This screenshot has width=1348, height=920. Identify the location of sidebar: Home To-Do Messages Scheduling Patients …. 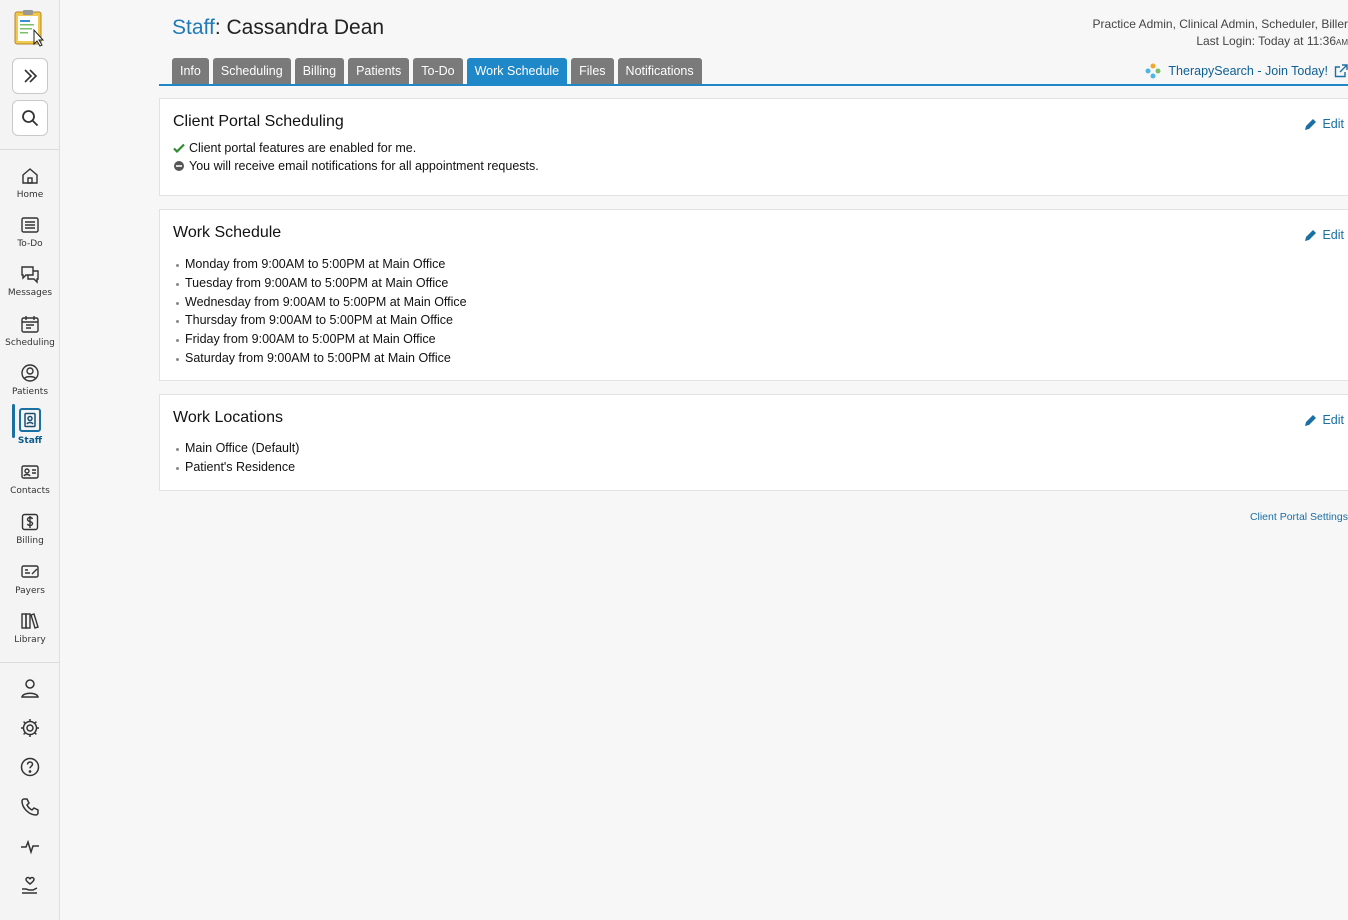
(30, 460).